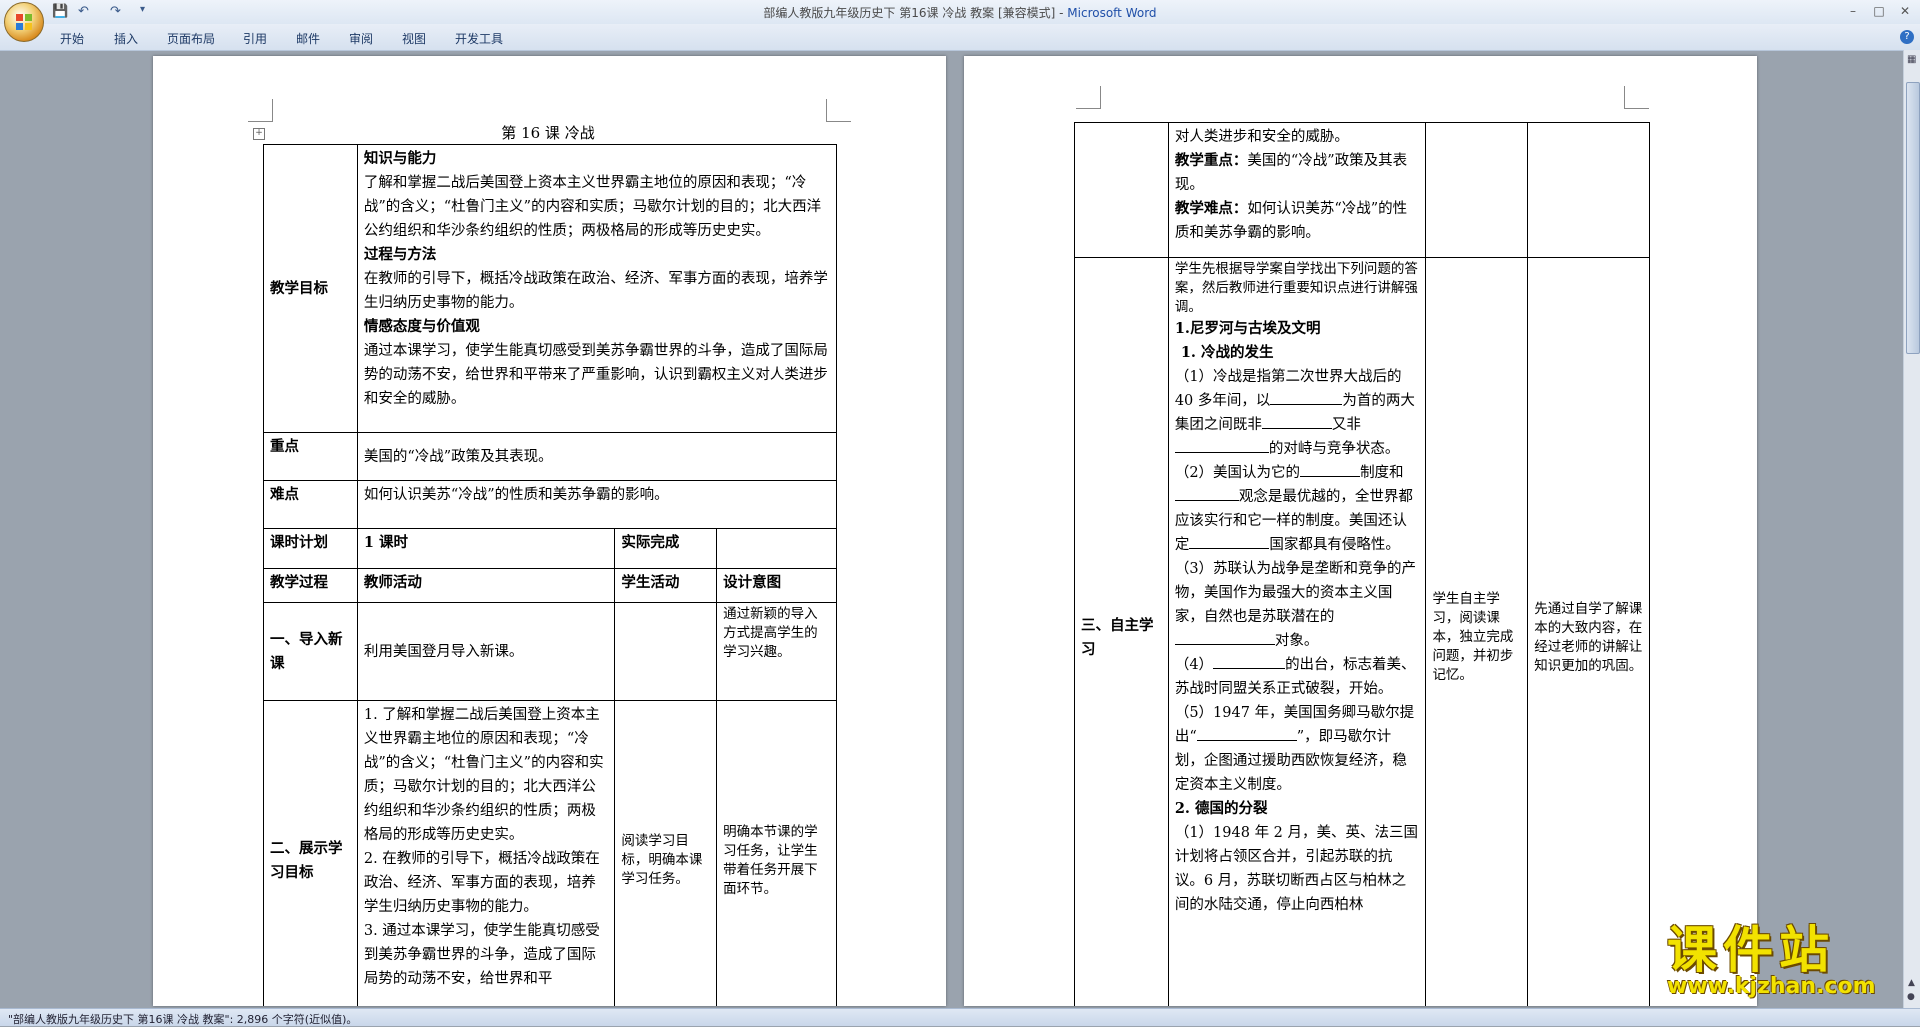 The height and width of the screenshot is (1027, 1920). I want to click on intent-header: 设计意图, so click(776, 585).